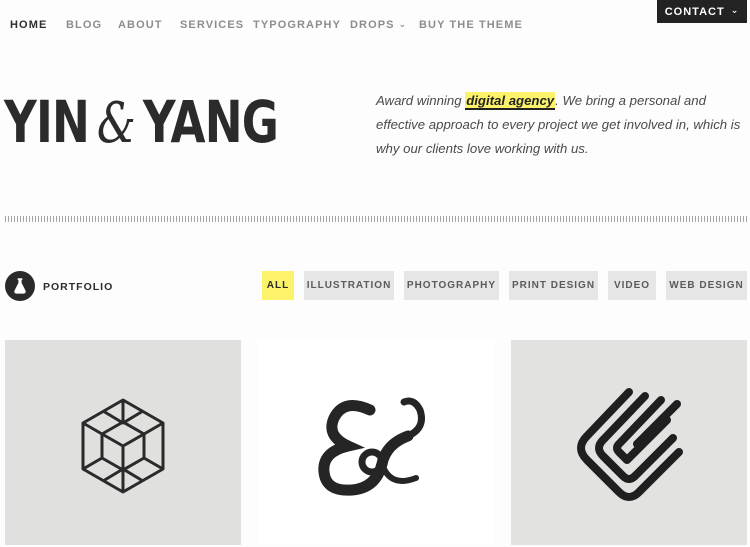  I want to click on flask-icon, so click(20, 286).